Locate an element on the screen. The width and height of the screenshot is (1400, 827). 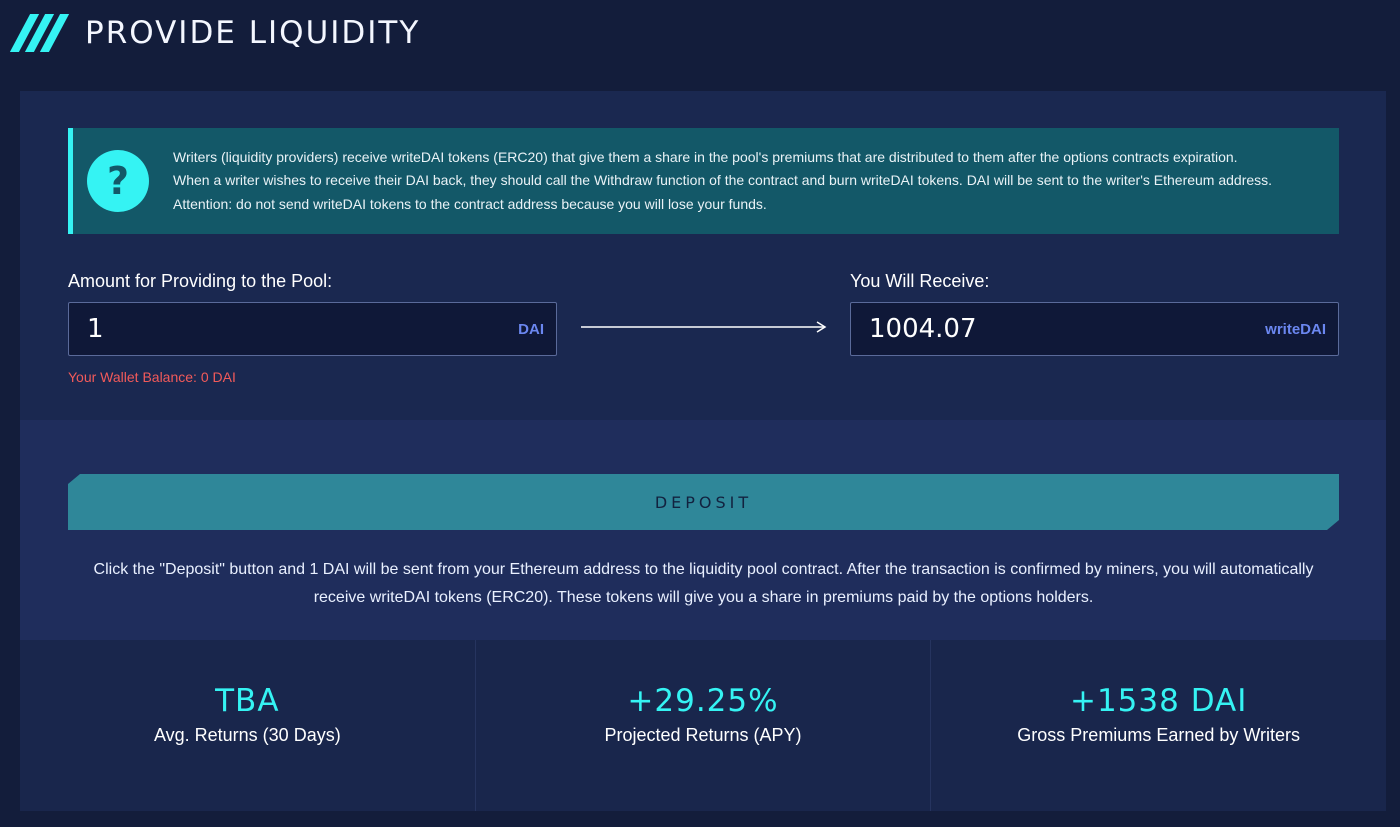
stat-avg-returns: TBA Avg. Returns (30 Days) is located at coordinates (247, 725).